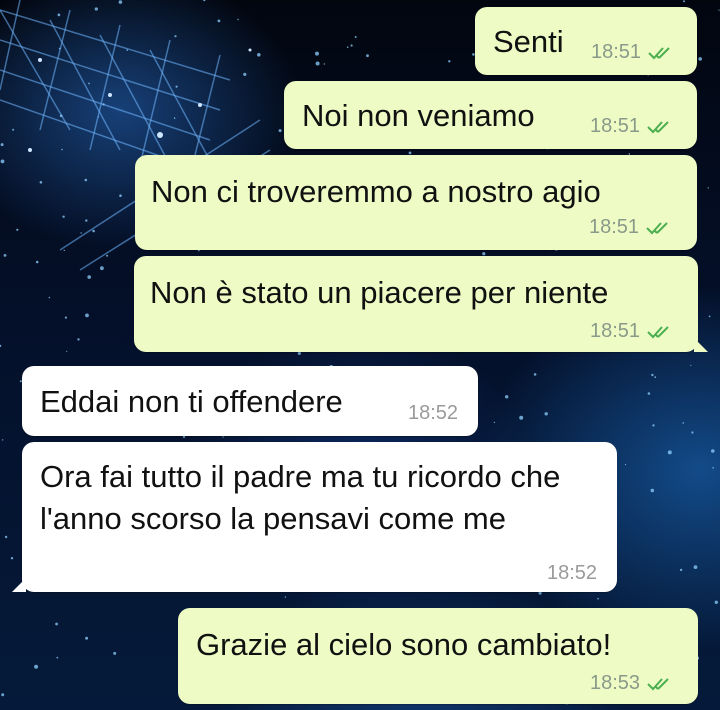 The height and width of the screenshot is (710, 720). I want to click on message-bubble-outgoing: Non ci troveremmo a nostro agio 18:51, so click(416, 202).